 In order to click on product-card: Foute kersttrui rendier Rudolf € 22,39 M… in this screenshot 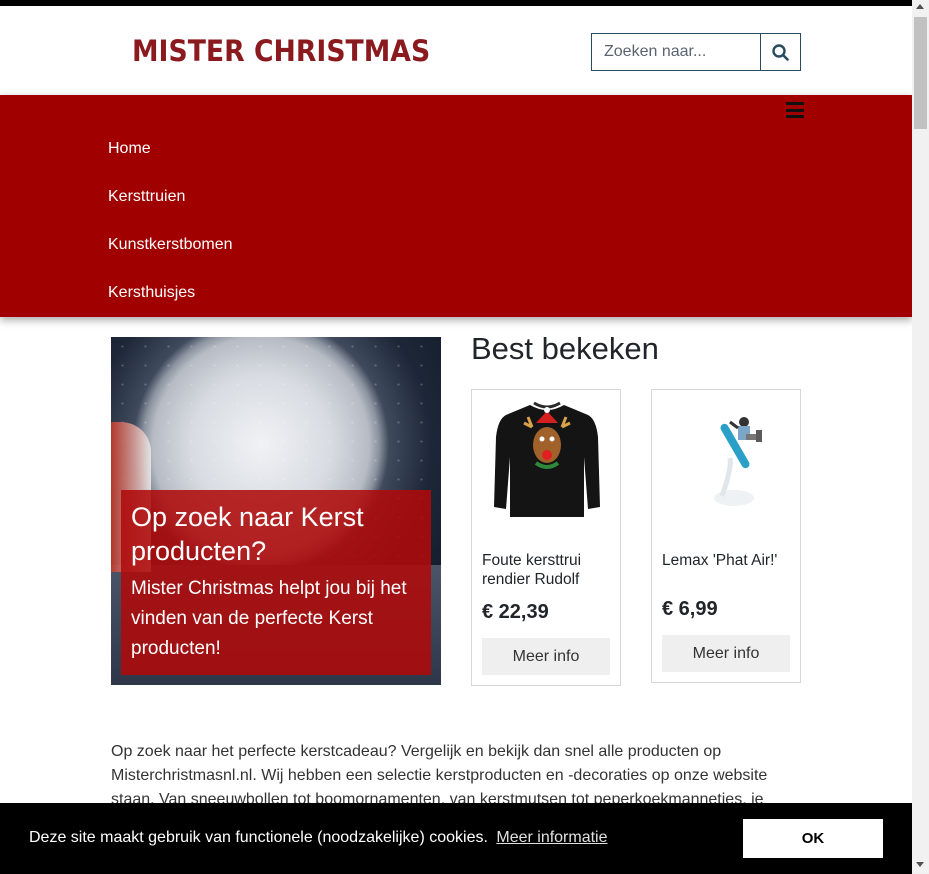, I will do `click(546, 537)`.